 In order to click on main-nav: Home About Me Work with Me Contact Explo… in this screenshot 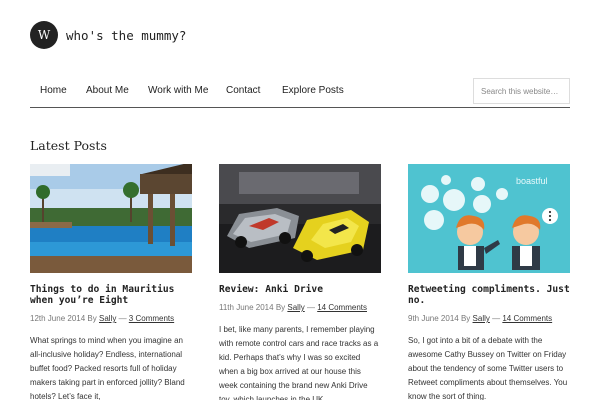, I will do `click(300, 91)`.